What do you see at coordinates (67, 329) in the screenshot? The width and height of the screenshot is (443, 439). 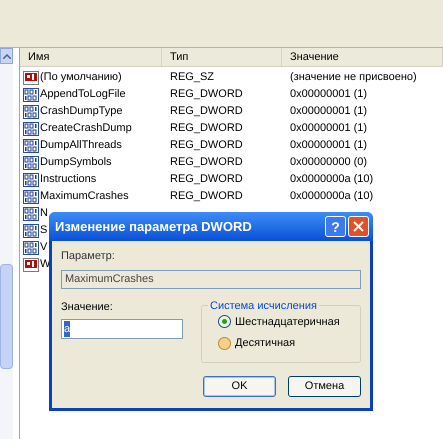 I see `selected-value-text: a` at bounding box center [67, 329].